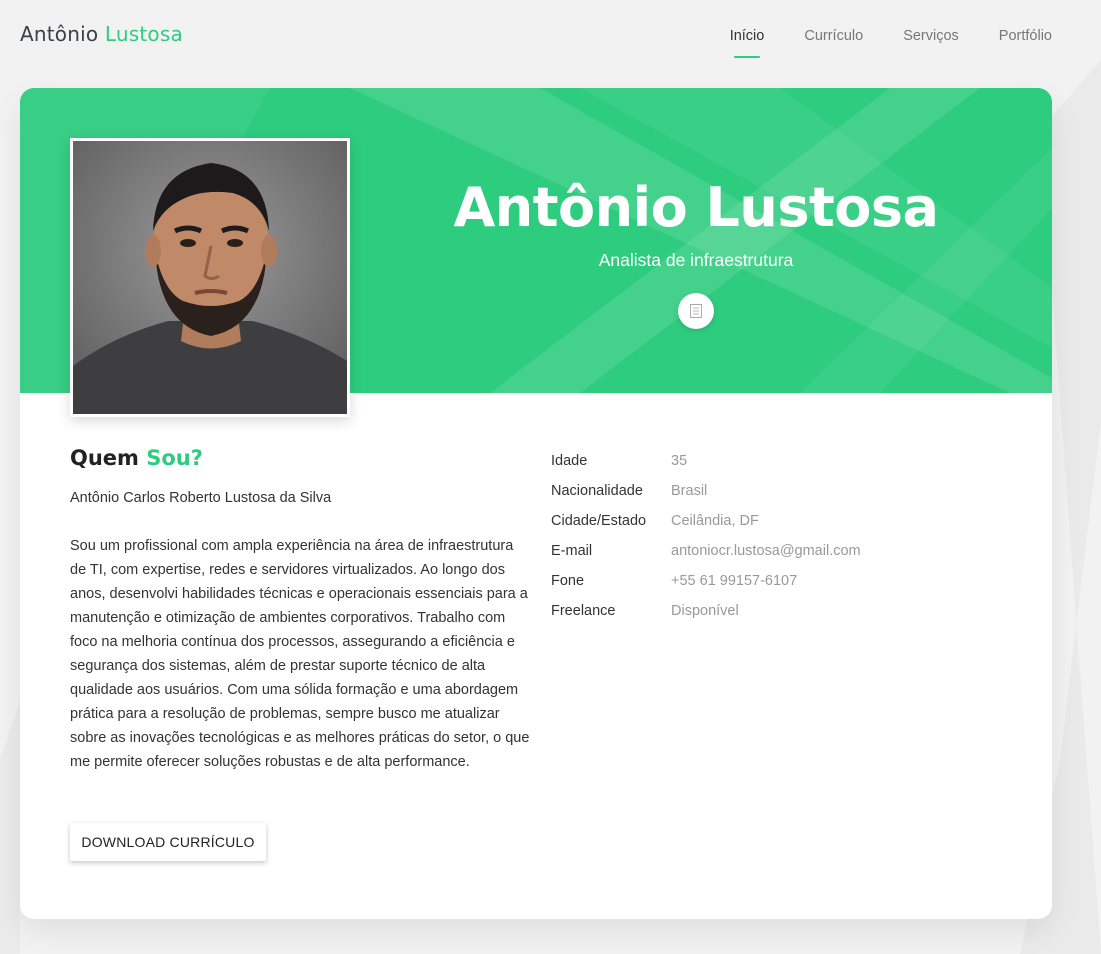 This screenshot has height=954, width=1101. I want to click on nav-inicio: Início, so click(747, 43).